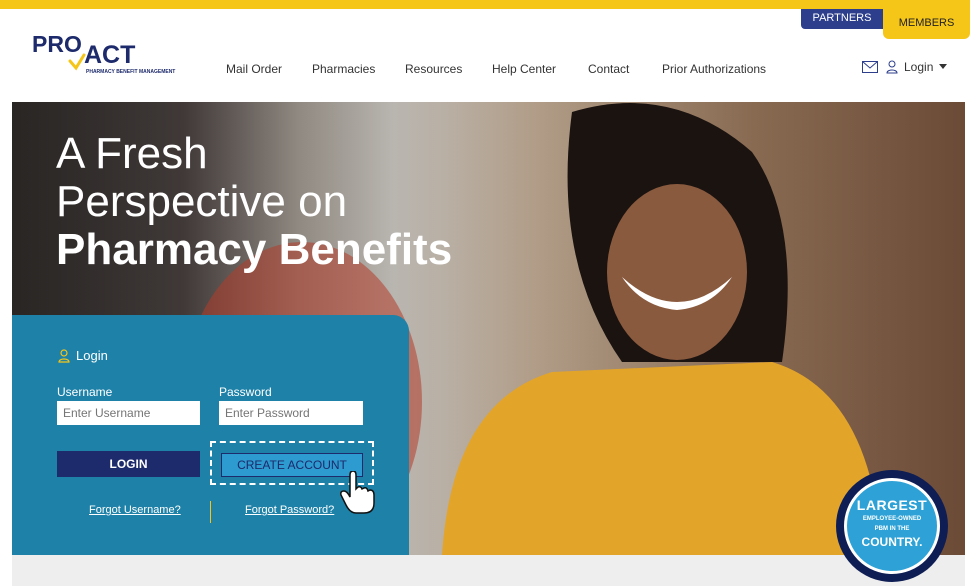 This screenshot has width=970, height=586. I want to click on header-actions: Login, so click(905, 67).